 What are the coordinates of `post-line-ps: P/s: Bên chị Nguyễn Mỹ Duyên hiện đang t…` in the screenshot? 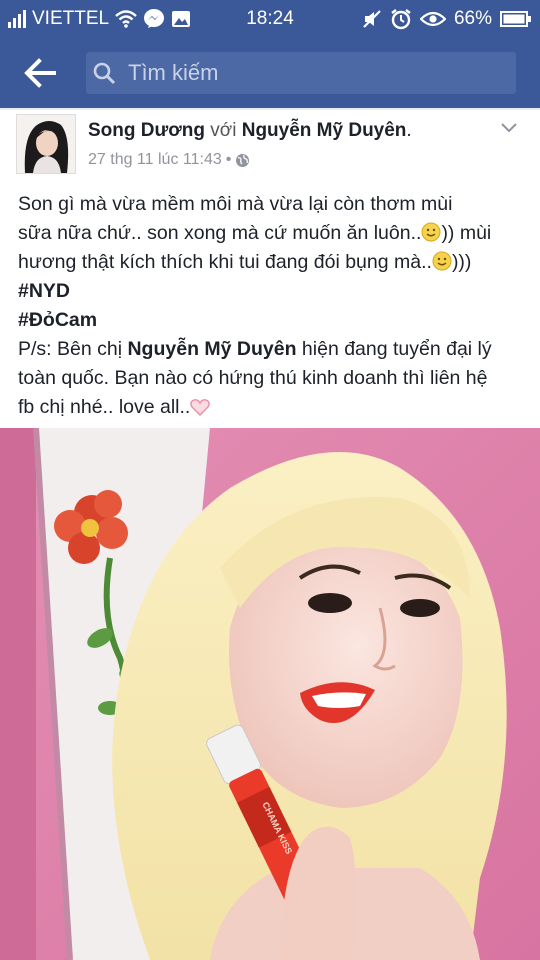 It's located at (255, 349).